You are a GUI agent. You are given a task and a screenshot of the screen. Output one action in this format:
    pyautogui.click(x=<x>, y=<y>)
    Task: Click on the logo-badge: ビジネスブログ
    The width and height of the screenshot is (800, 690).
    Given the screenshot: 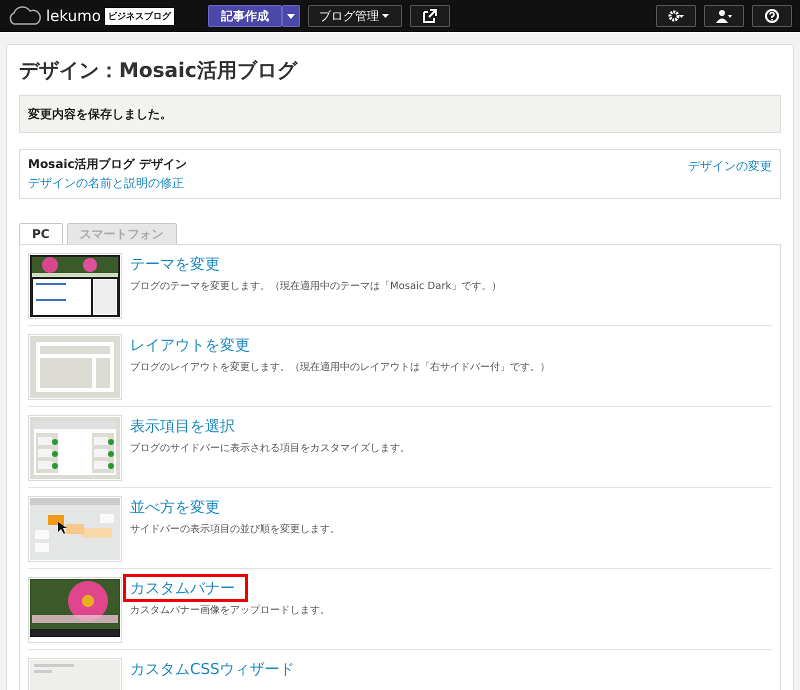 What is the action you would take?
    pyautogui.click(x=139, y=16)
    